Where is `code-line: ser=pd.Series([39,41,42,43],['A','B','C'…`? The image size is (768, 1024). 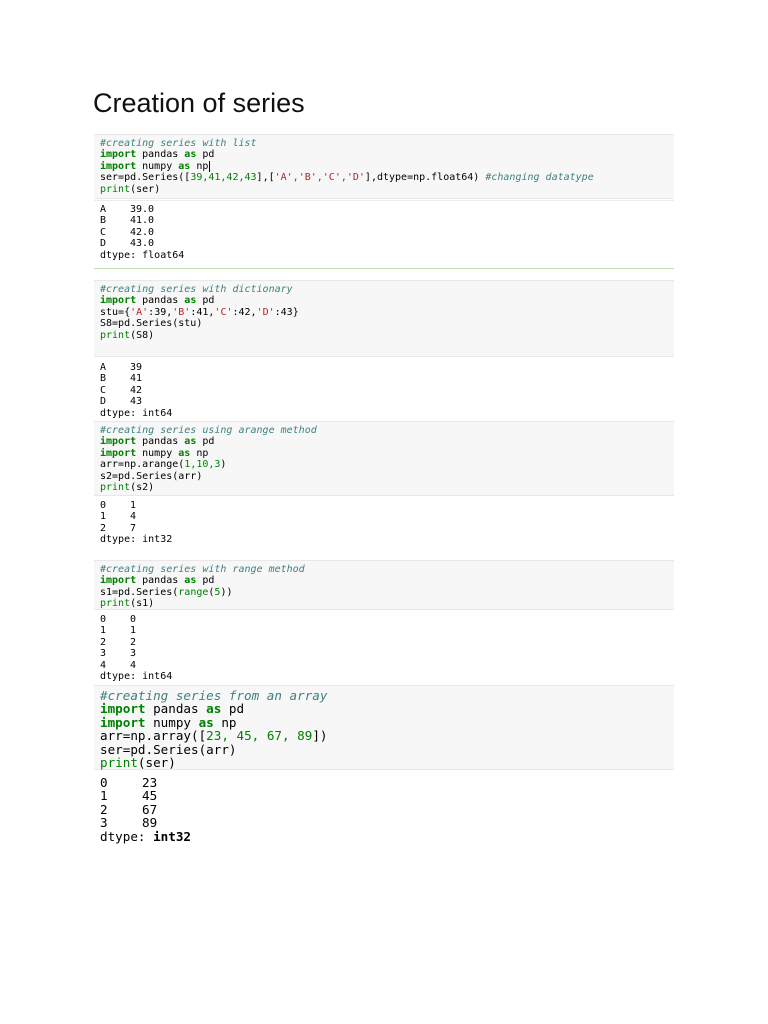
code-line: ser=pd.Series([39,41,42,43],['A','B','C'… is located at coordinates (347, 178).